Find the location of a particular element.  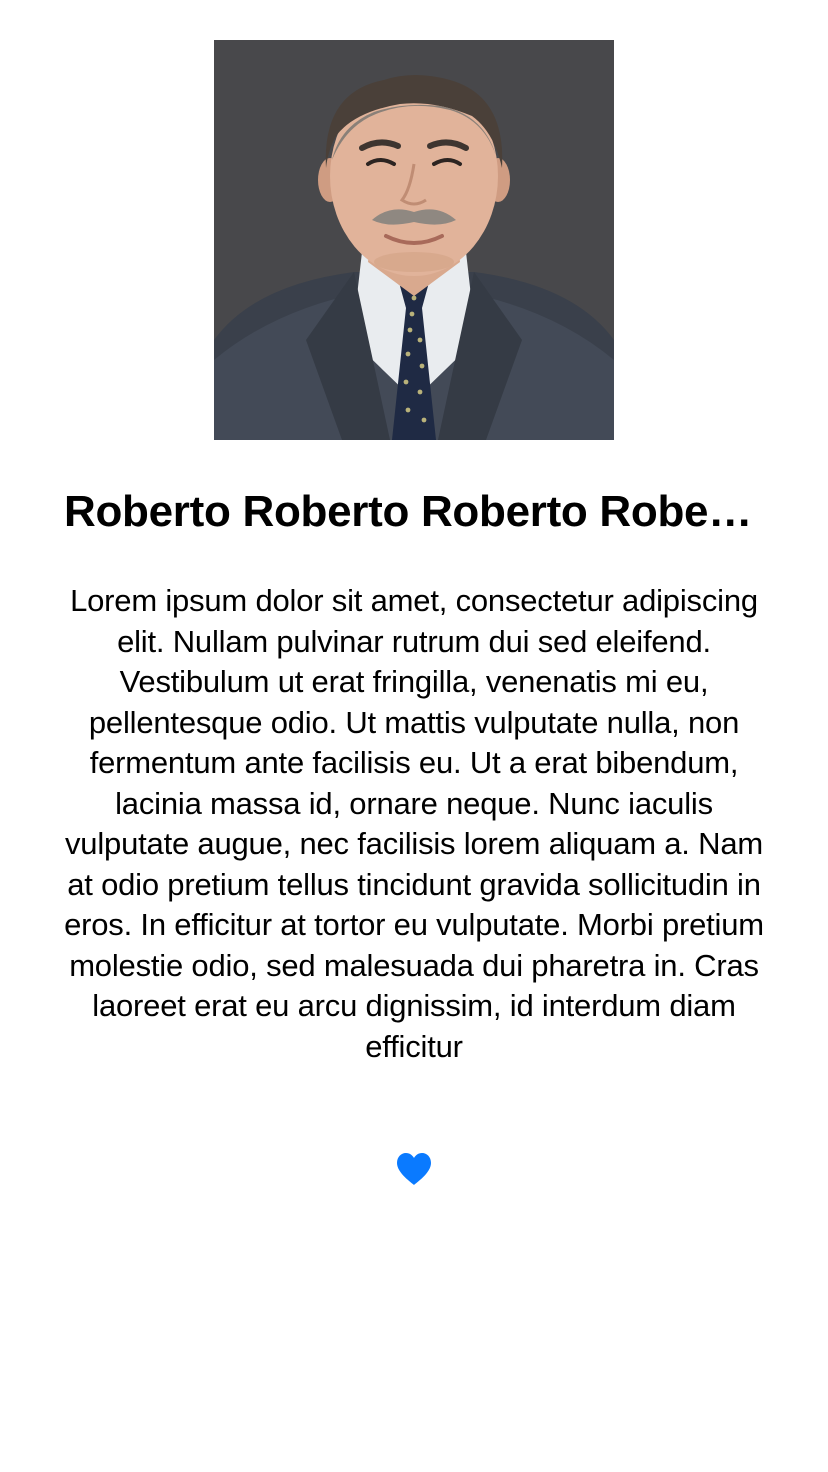

favorite-button is located at coordinates (414, 1169).